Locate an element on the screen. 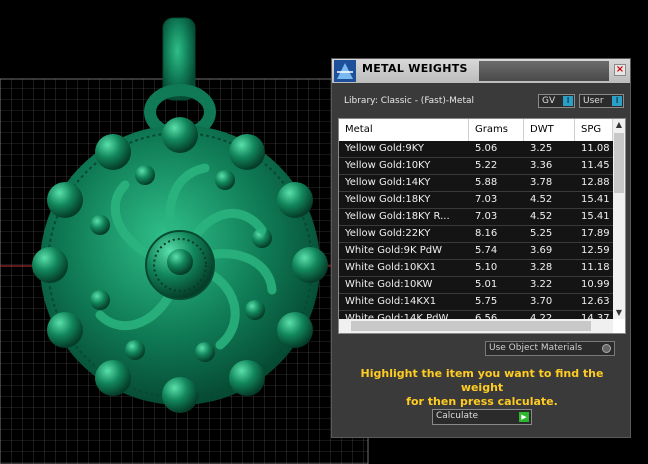 This screenshot has height=464, width=648. cell-dwt: 3.28 is located at coordinates (541, 267).